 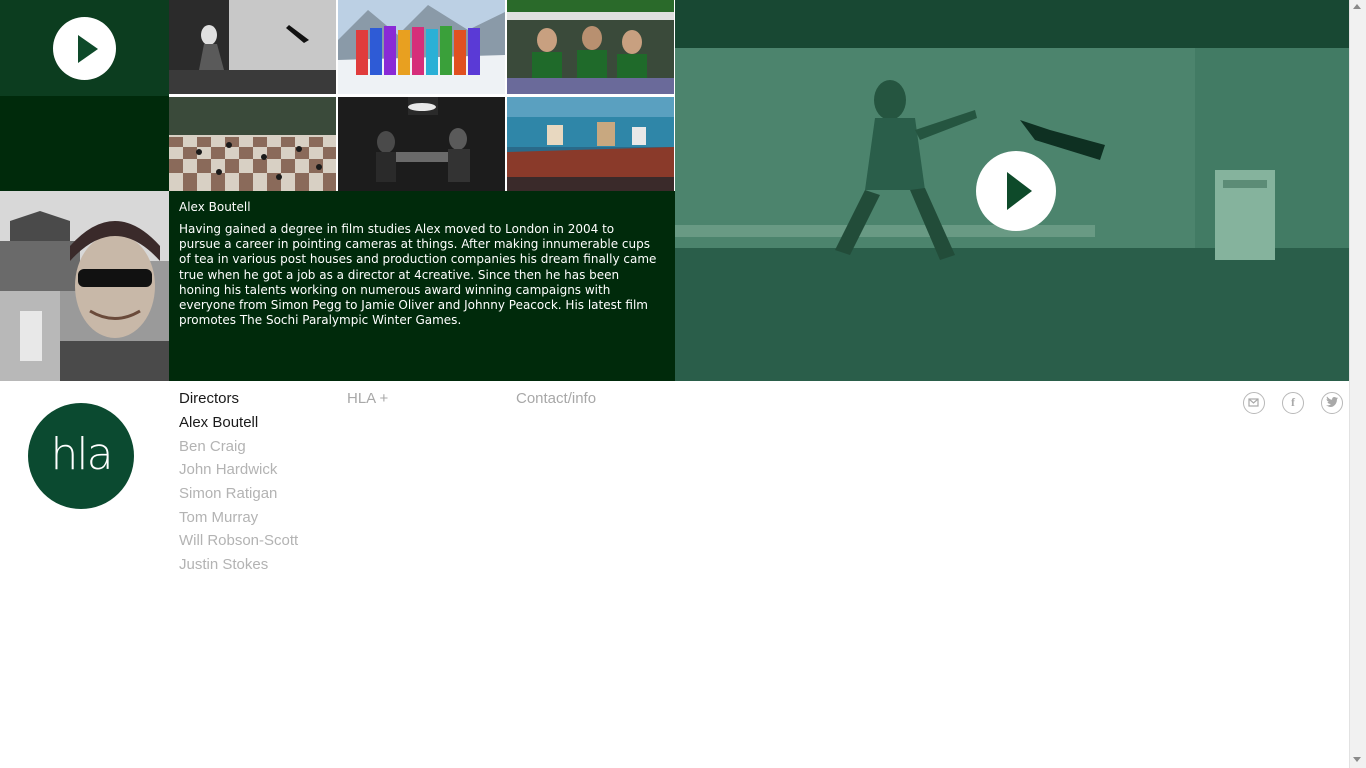 I want to click on play-tile, so click(x=84, y=48).